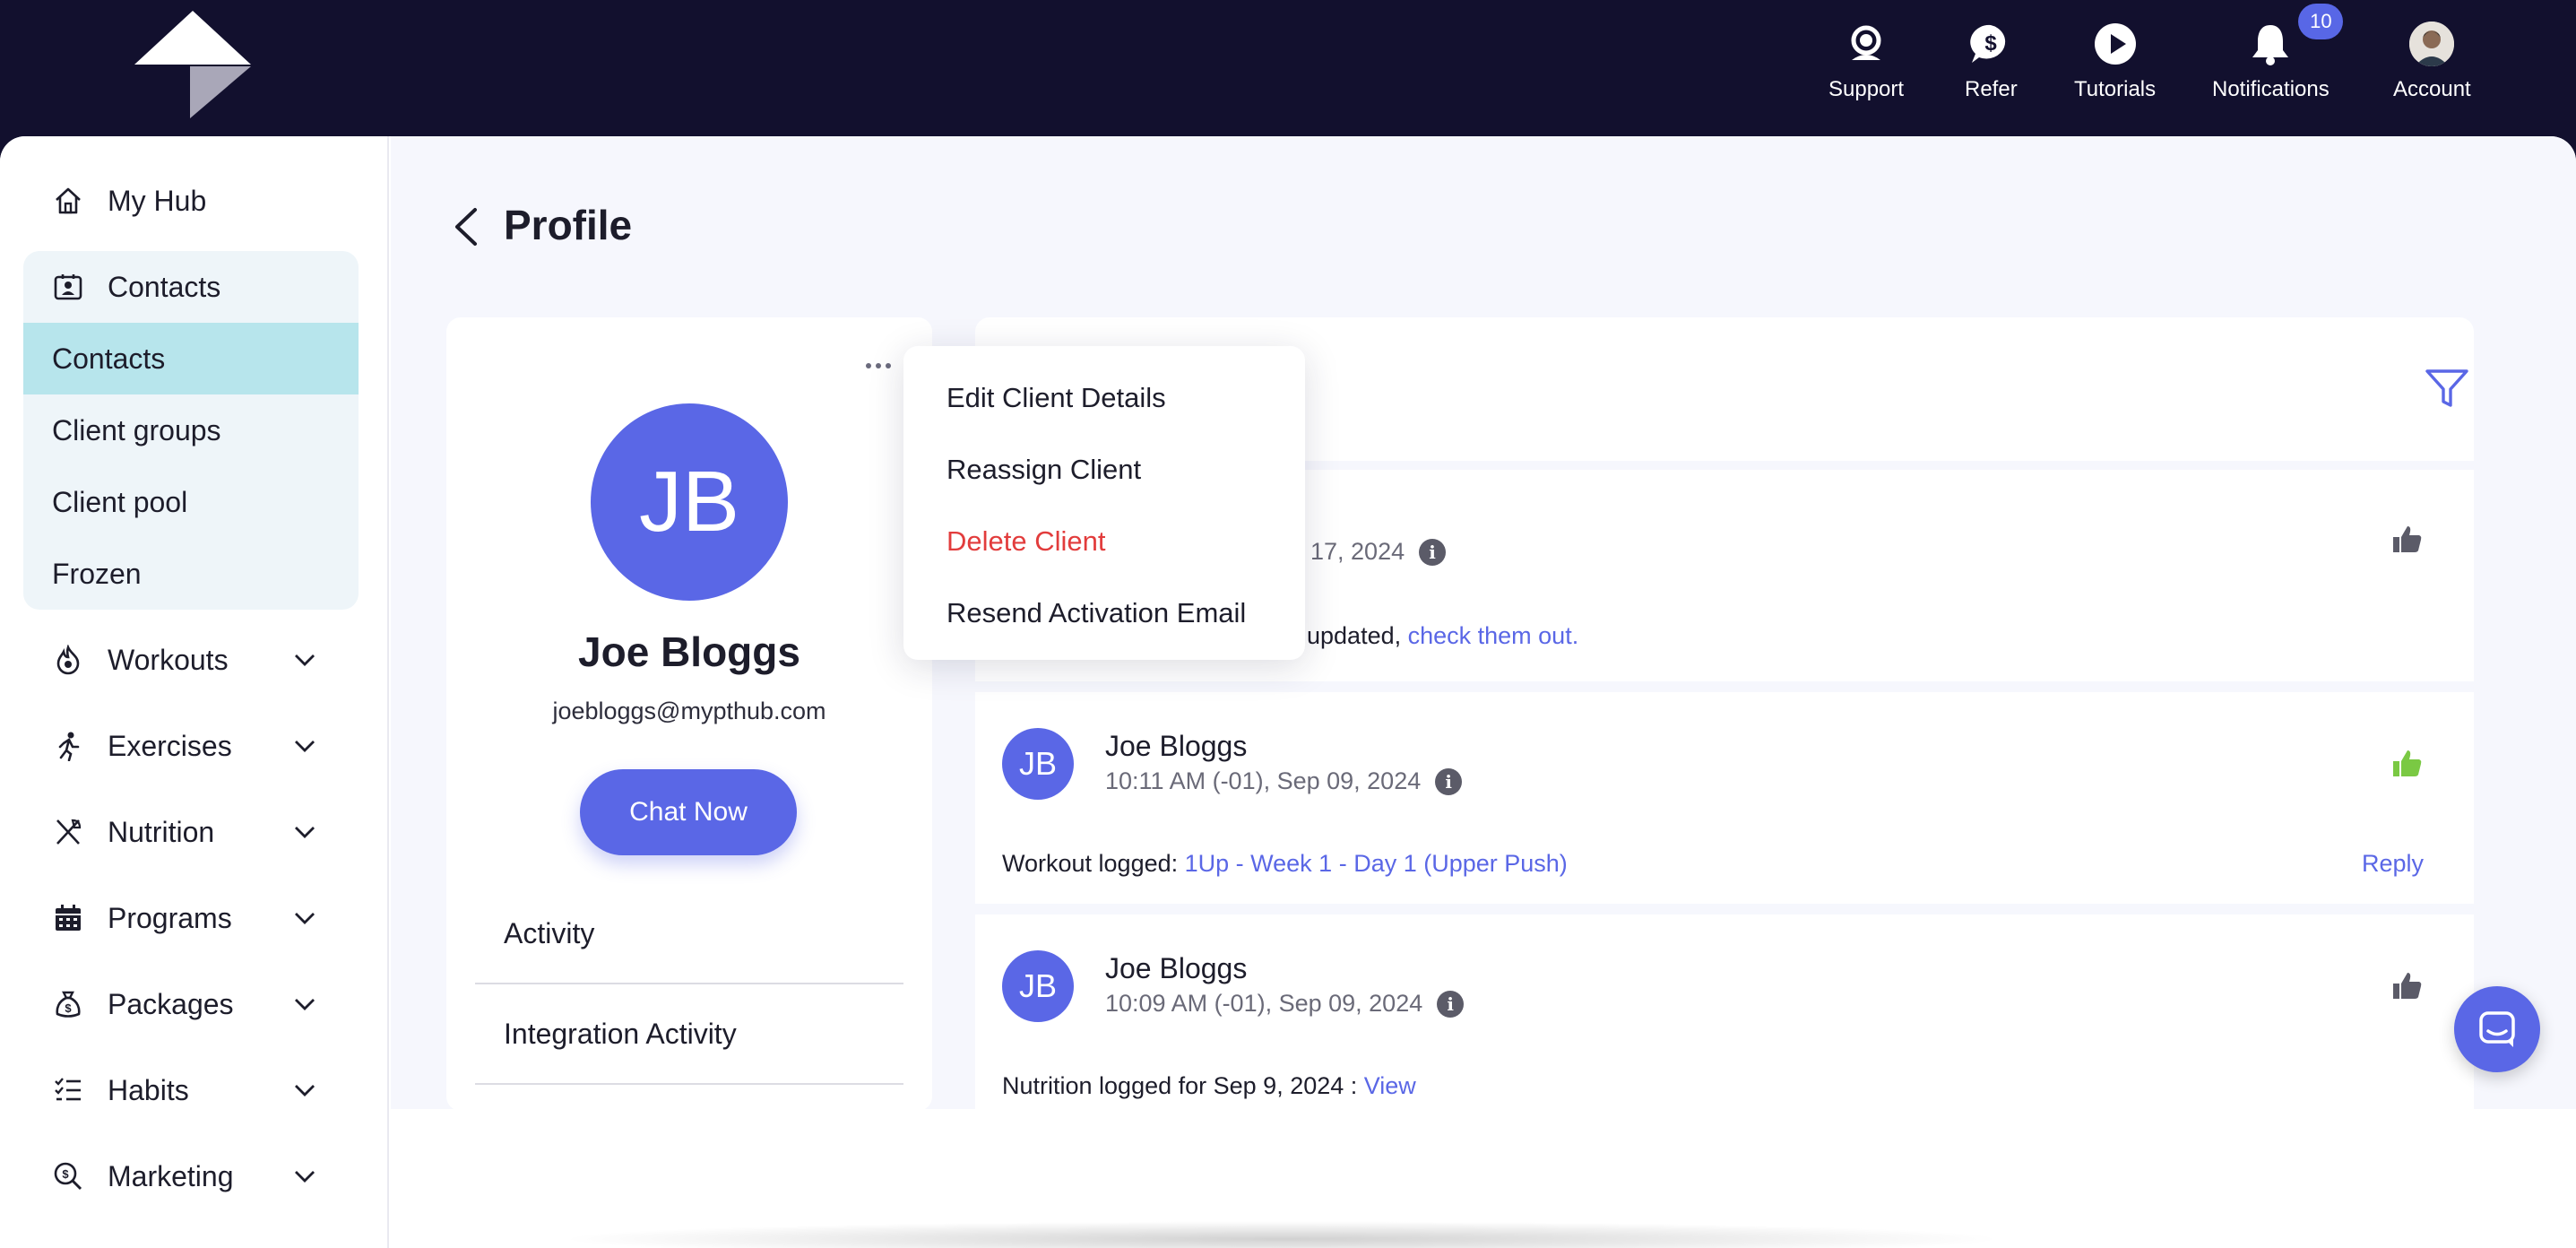 This screenshot has height=1248, width=2576. Describe the element at coordinates (191, 359) in the screenshot. I see `sidebar-sub-contacts: Contacts` at that location.